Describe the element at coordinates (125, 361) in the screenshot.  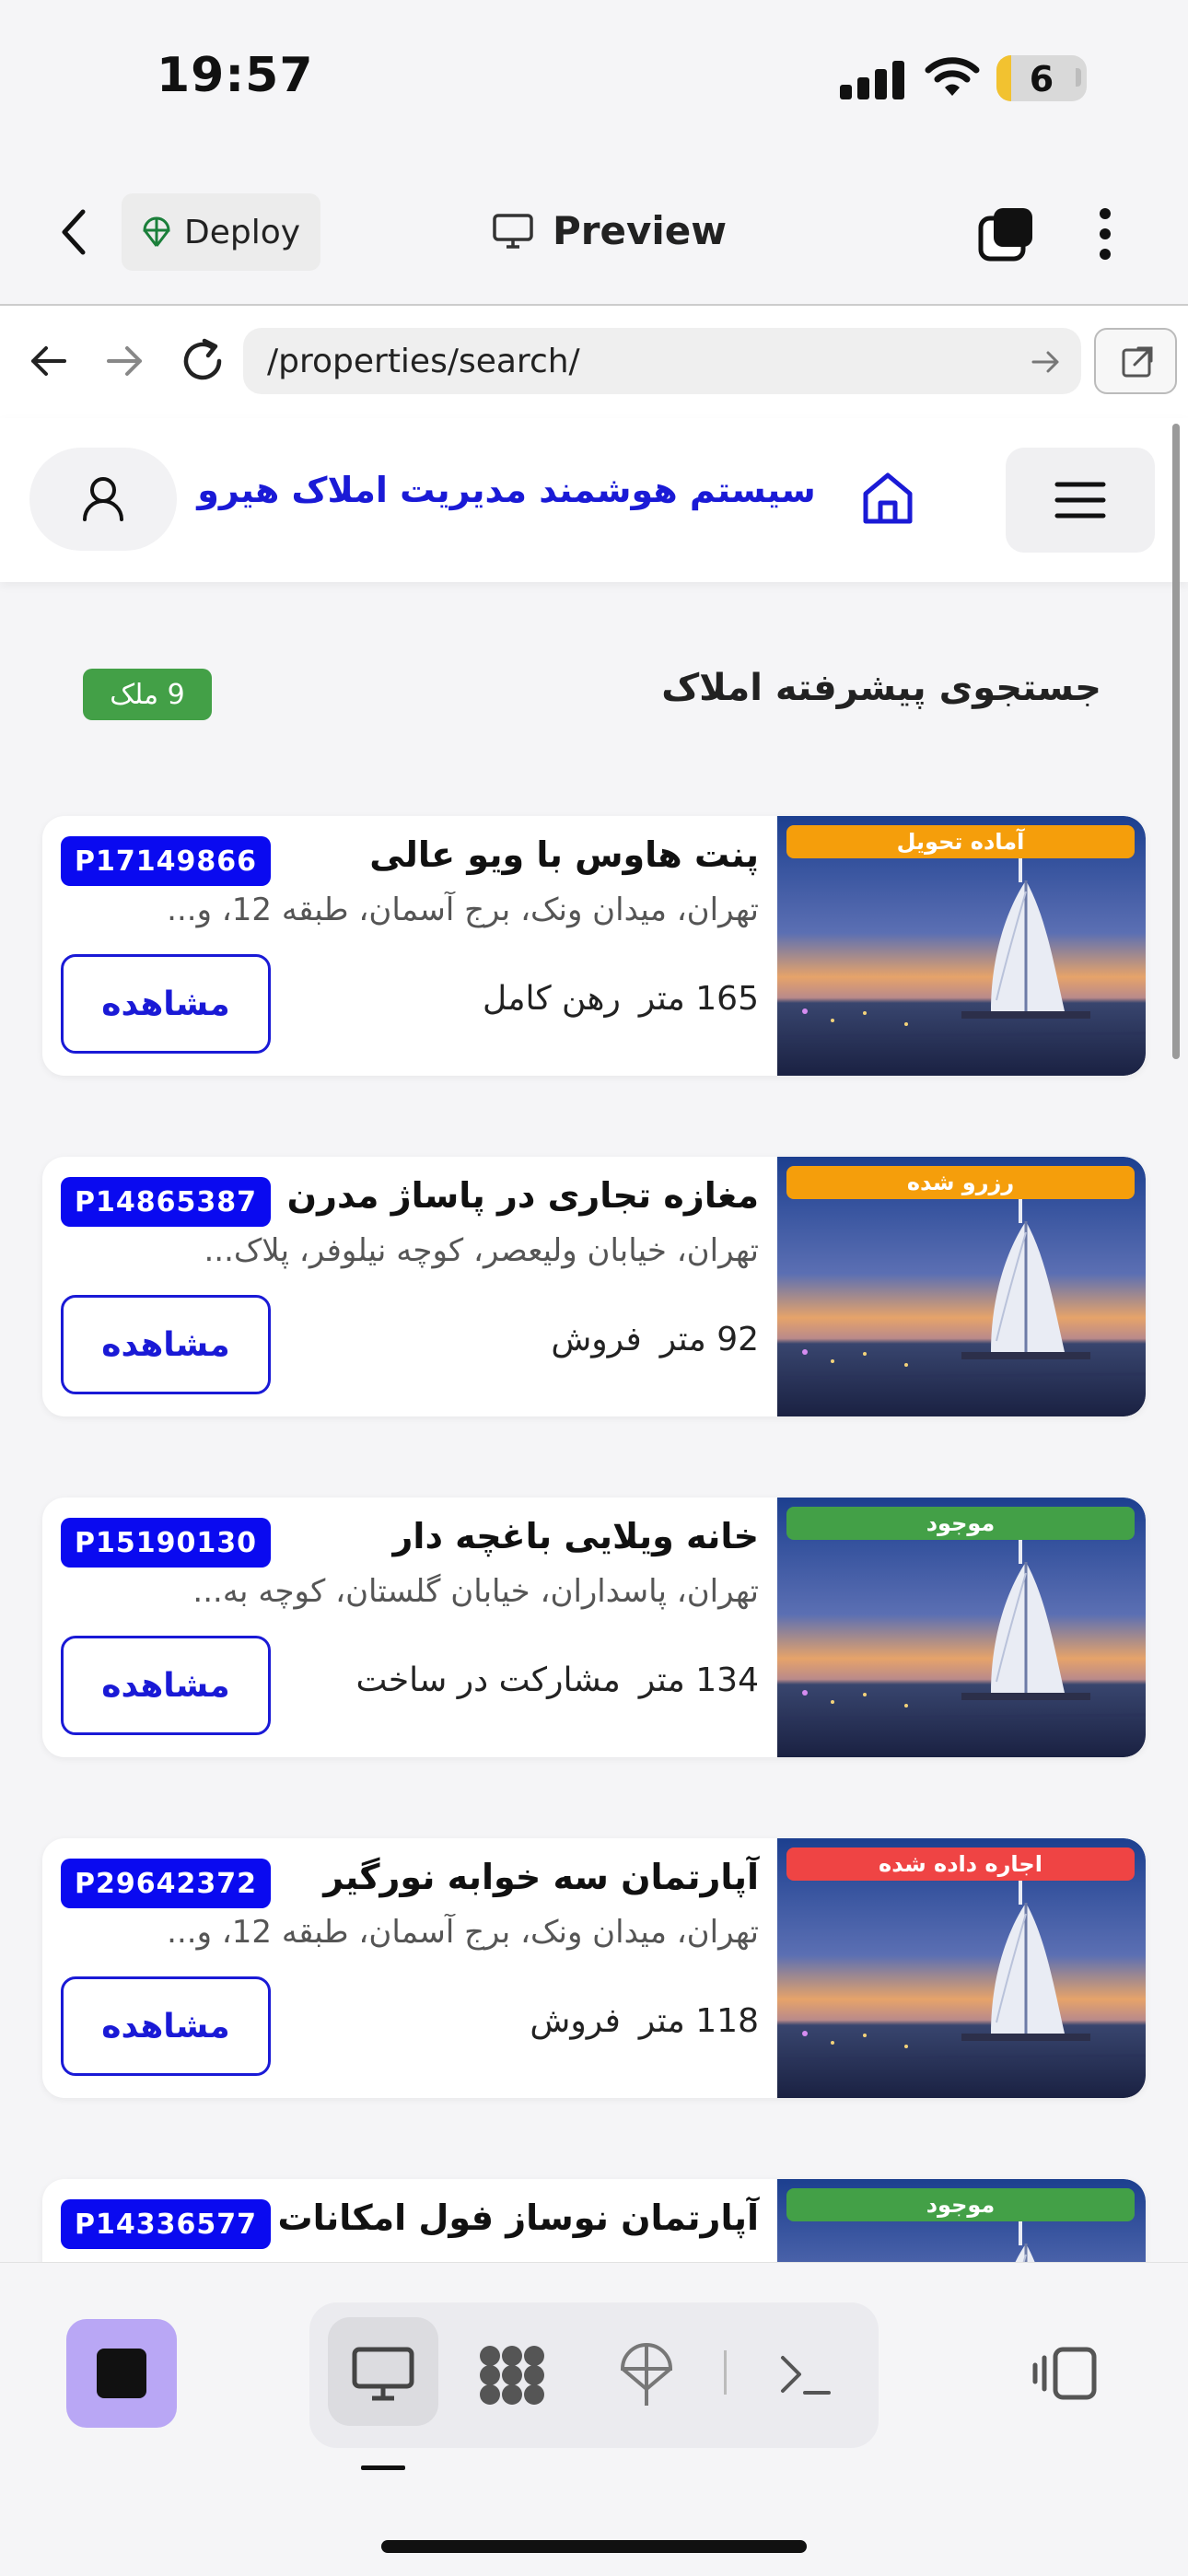
I see `browser-forward-icon` at that location.